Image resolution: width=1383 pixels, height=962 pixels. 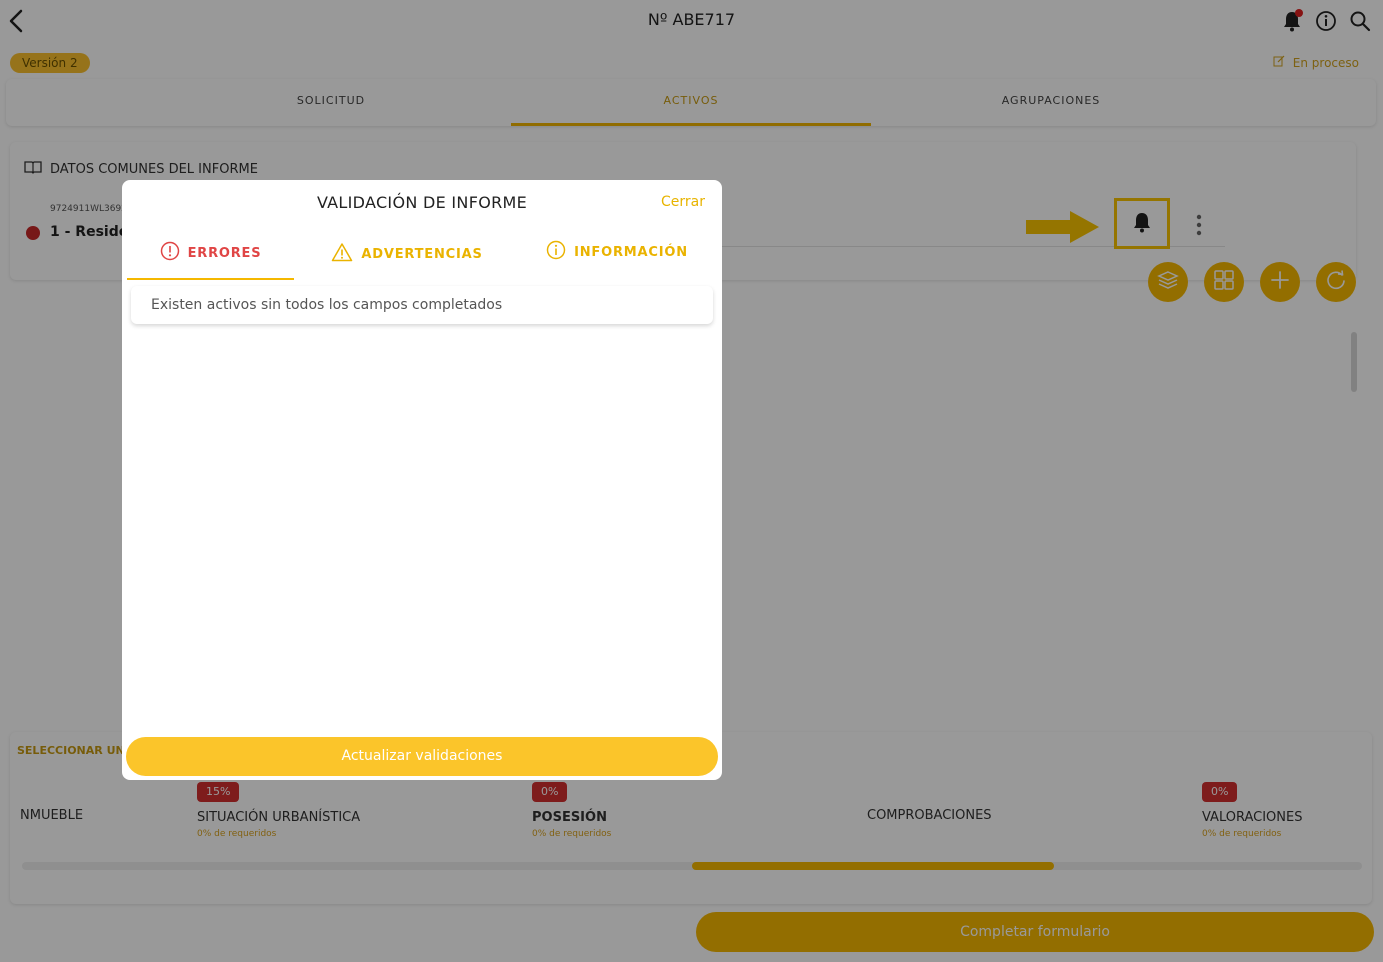 I want to click on update-validations-button: Actualizar validaciones, so click(x=422, y=756).